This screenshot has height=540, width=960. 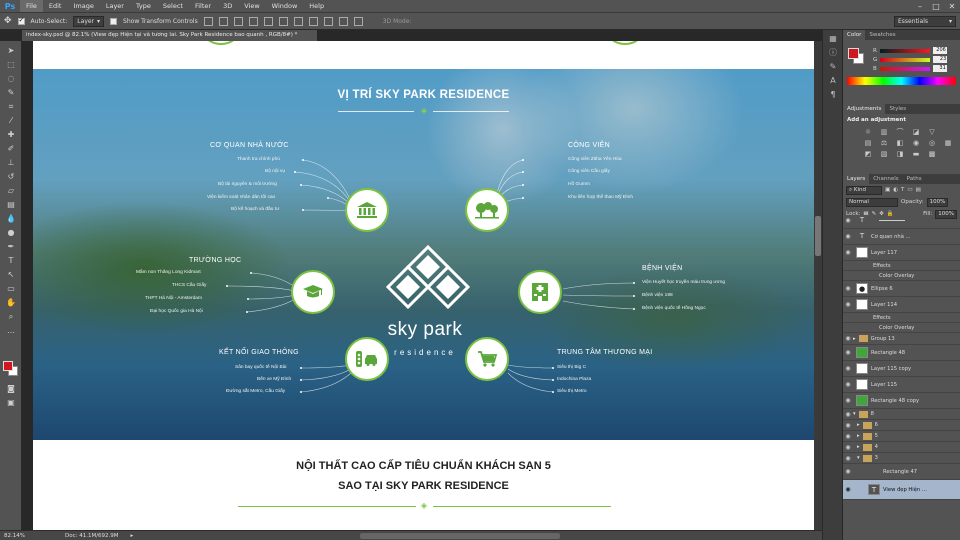 What do you see at coordinates (952, 6) in the screenshot?
I see `close-icon: ✕` at bounding box center [952, 6].